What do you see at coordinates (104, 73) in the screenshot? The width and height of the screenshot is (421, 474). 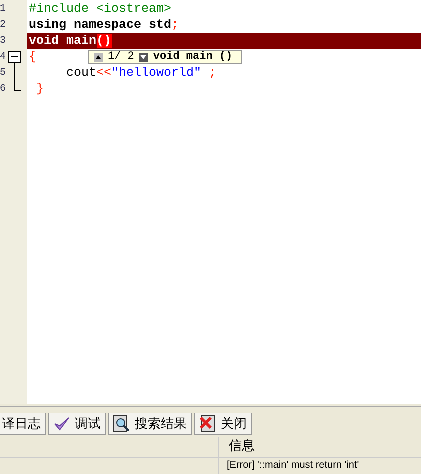 I see `code-symbol: <<` at bounding box center [104, 73].